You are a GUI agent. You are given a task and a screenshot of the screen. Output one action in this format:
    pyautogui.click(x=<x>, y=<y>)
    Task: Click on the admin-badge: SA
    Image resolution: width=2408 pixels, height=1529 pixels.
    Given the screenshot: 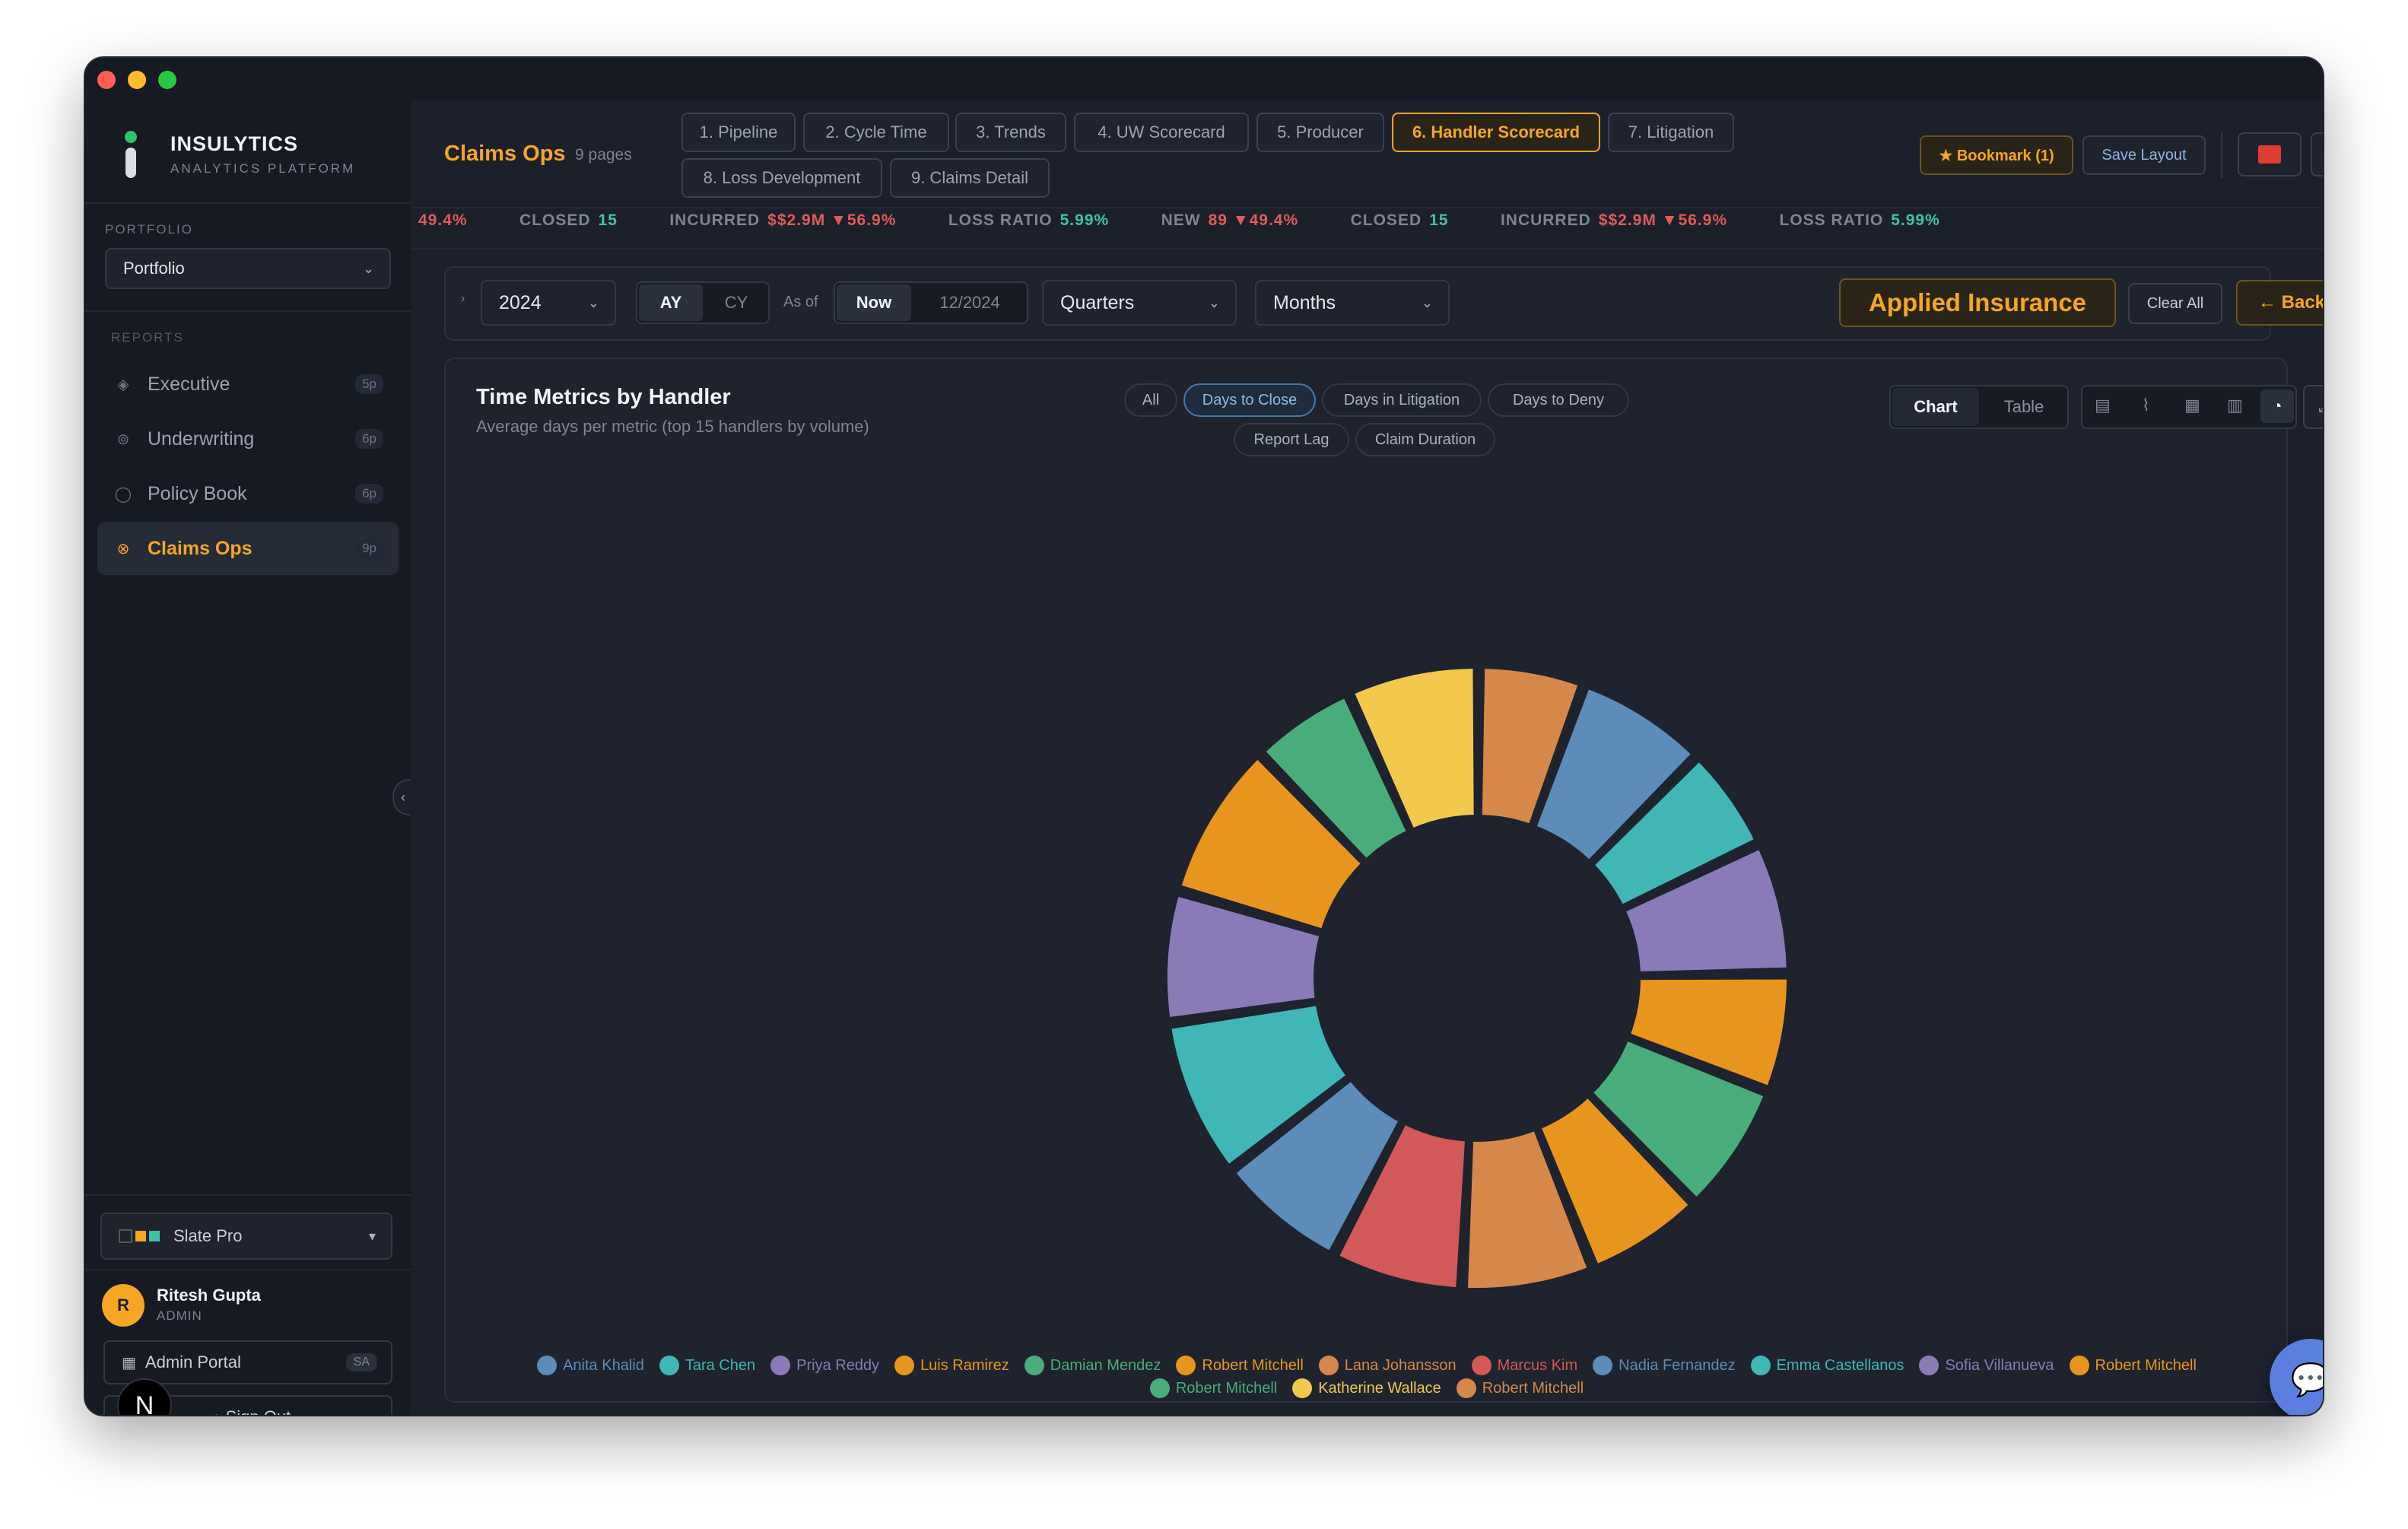 What is the action you would take?
    pyautogui.click(x=361, y=1362)
    